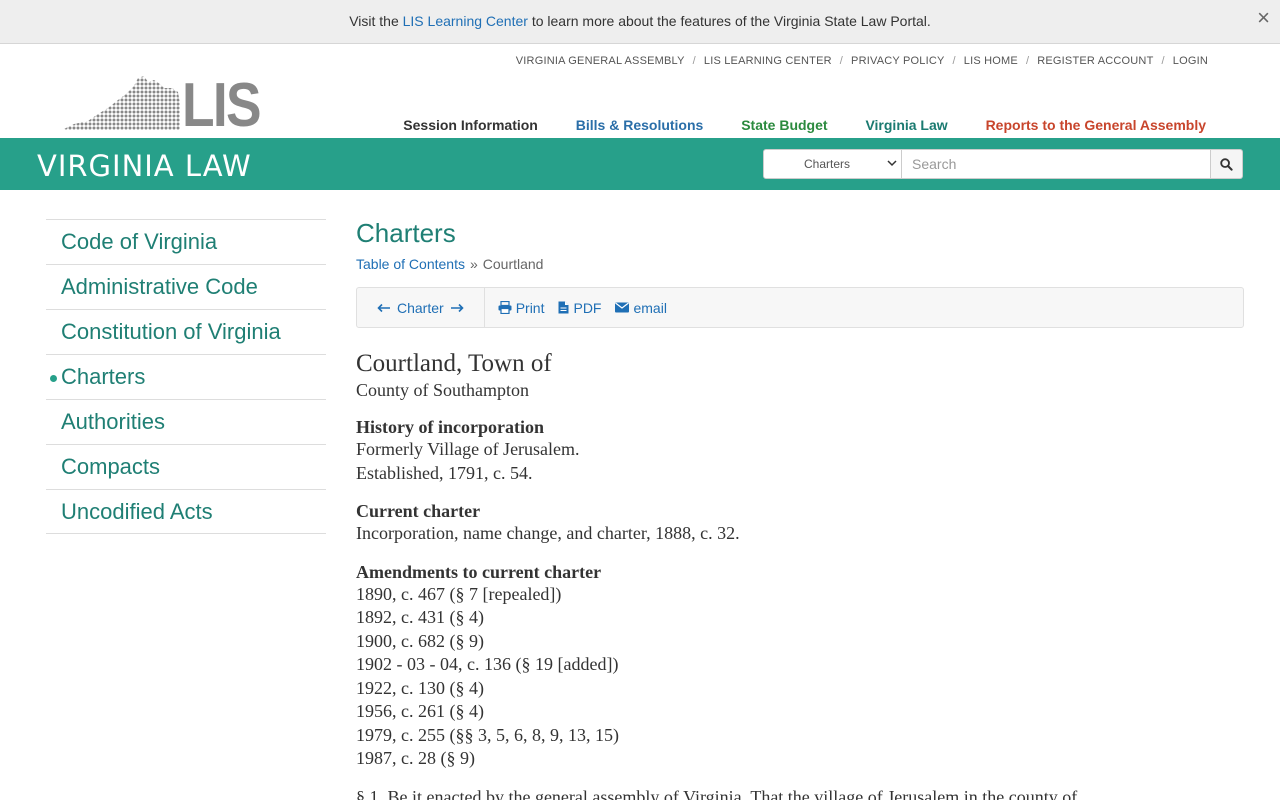  I want to click on sidebar-item-label: Charters, so click(103, 376).